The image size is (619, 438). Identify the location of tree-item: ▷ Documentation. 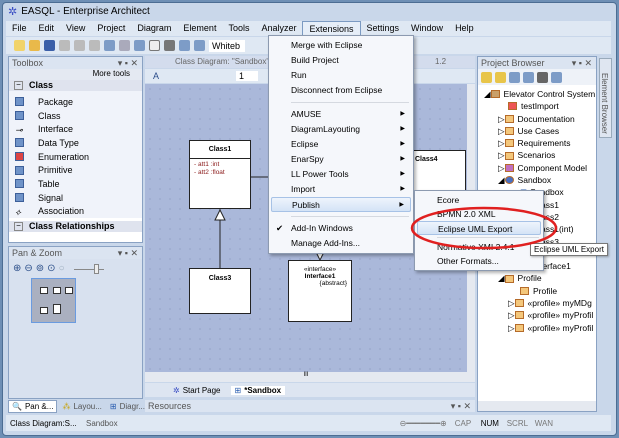
(537, 119).